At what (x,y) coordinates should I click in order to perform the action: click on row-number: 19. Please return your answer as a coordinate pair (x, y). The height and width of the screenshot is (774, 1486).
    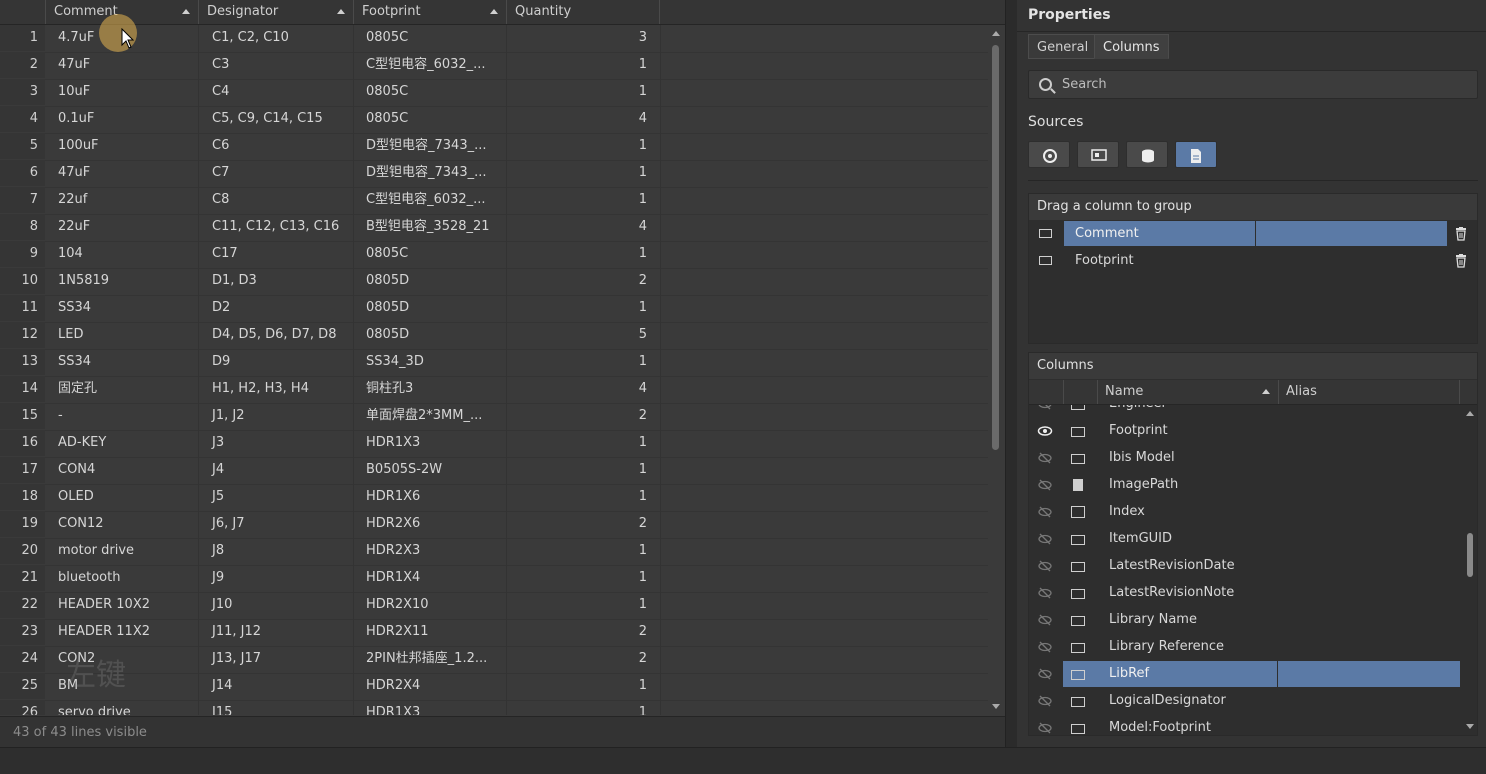
    Looking at the image, I should click on (22, 524).